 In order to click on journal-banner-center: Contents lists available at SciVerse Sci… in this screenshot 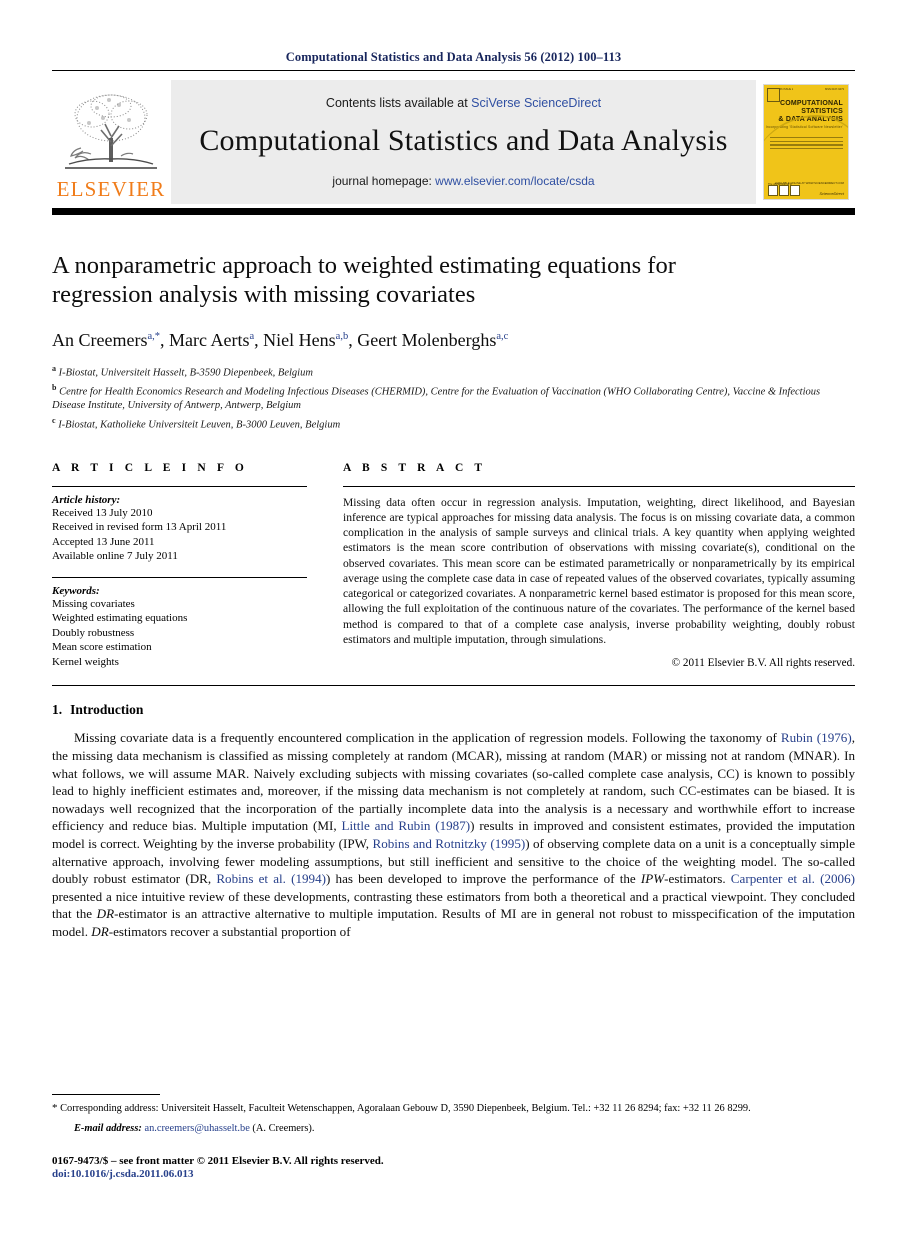, I will do `click(463, 142)`.